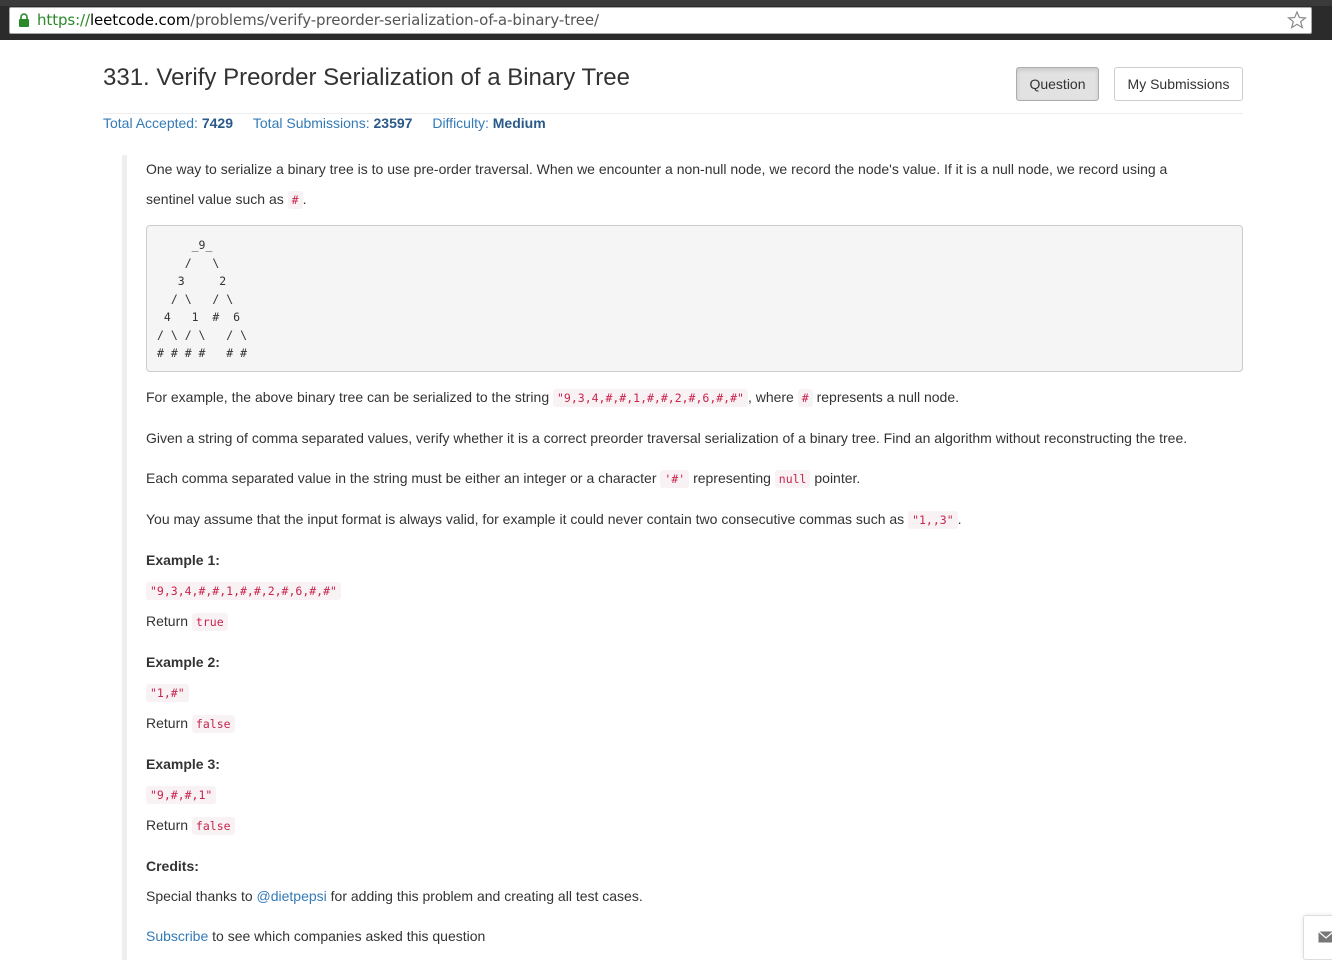  Describe the element at coordinates (63, 20) in the screenshot. I see `url-scheme: https://` at that location.